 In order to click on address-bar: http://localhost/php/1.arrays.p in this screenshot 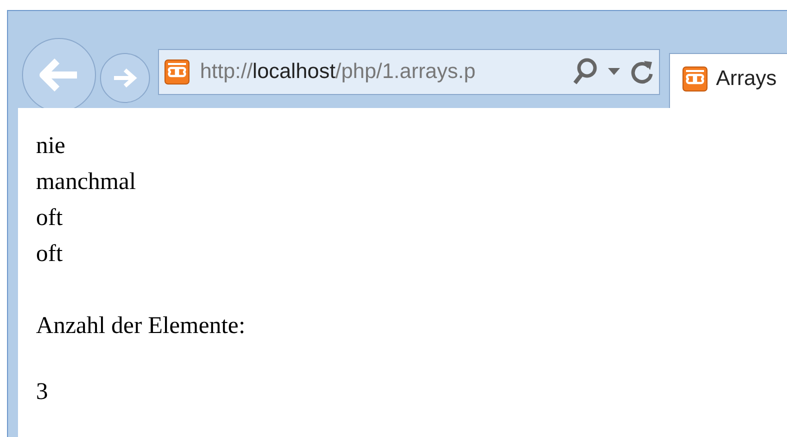, I will do `click(409, 72)`.